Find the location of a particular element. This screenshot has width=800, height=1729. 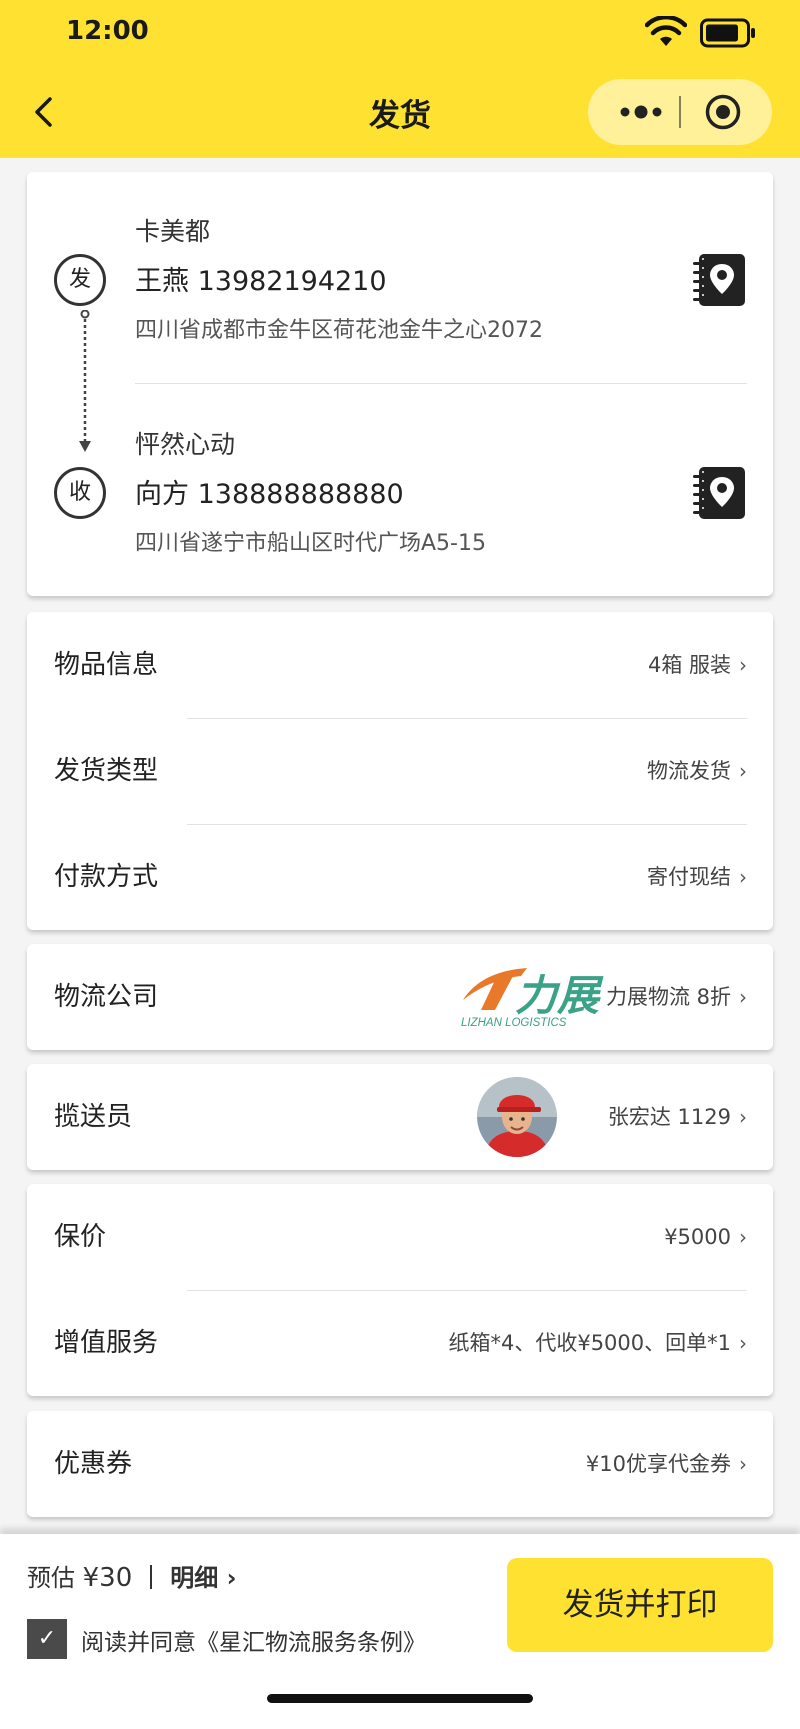

coupon-value: ¥10优享代金券 is located at coordinates (658, 1464).